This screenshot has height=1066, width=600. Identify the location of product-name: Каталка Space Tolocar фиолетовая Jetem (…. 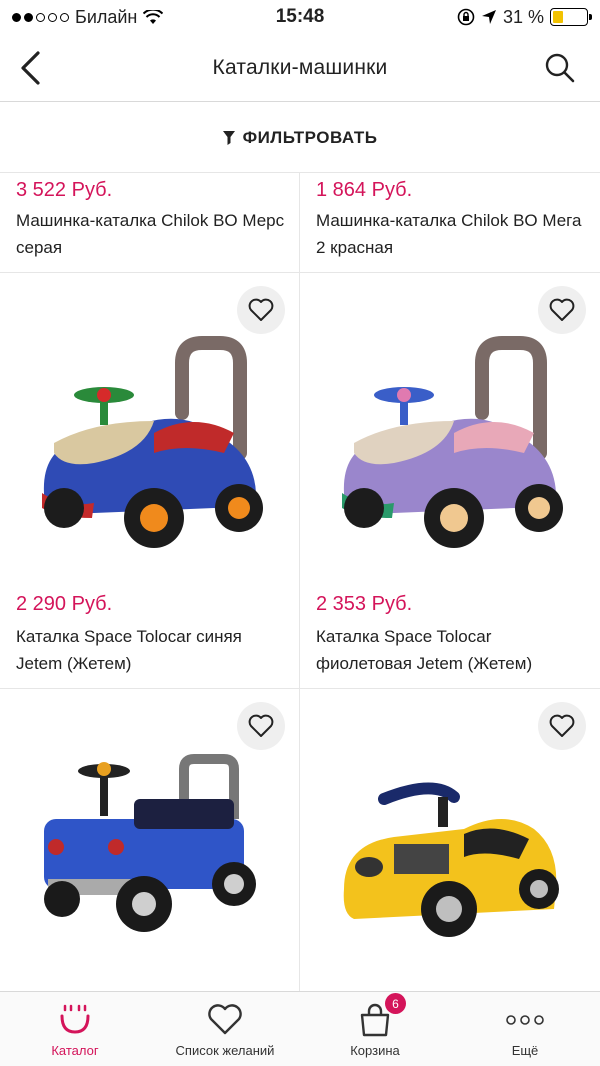
(424, 650).